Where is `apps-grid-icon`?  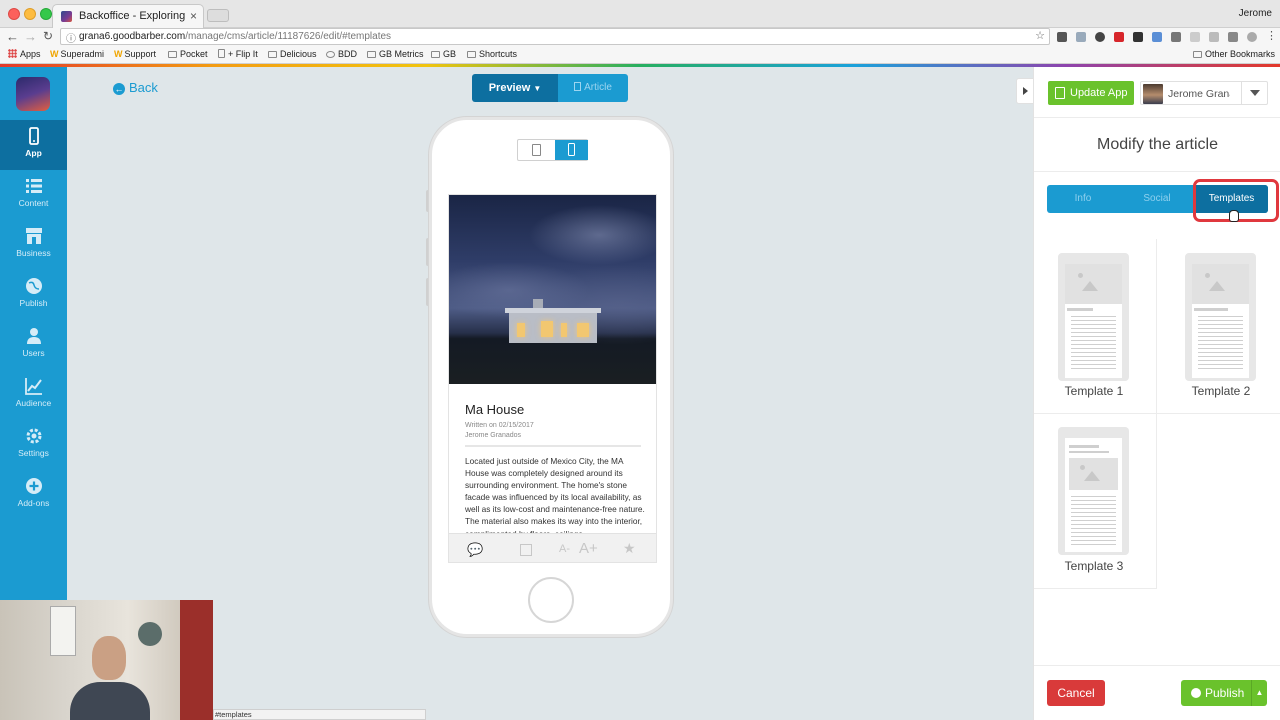
apps-grid-icon is located at coordinates (12, 53).